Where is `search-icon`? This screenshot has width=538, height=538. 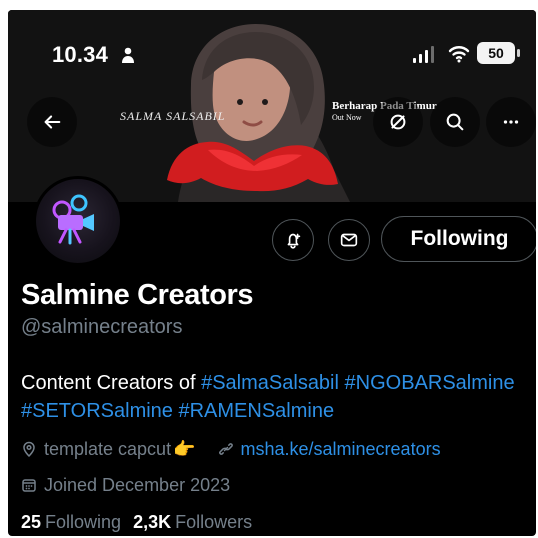 search-icon is located at coordinates (455, 122).